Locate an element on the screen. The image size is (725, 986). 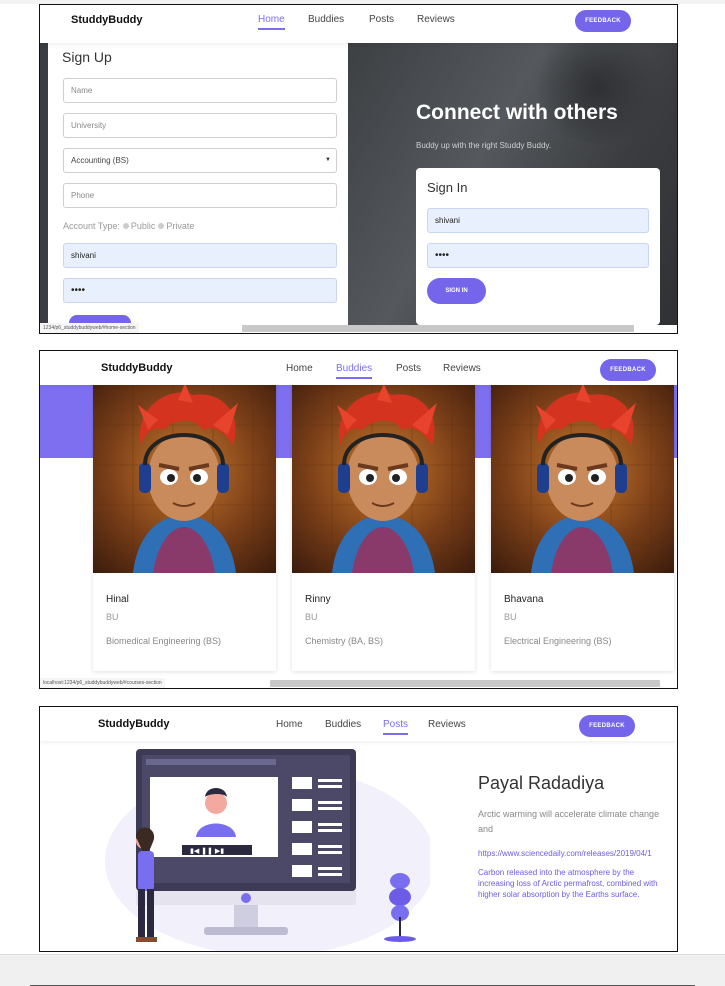
major-select: Accounting (BS) ▼ is located at coordinates (200, 160).